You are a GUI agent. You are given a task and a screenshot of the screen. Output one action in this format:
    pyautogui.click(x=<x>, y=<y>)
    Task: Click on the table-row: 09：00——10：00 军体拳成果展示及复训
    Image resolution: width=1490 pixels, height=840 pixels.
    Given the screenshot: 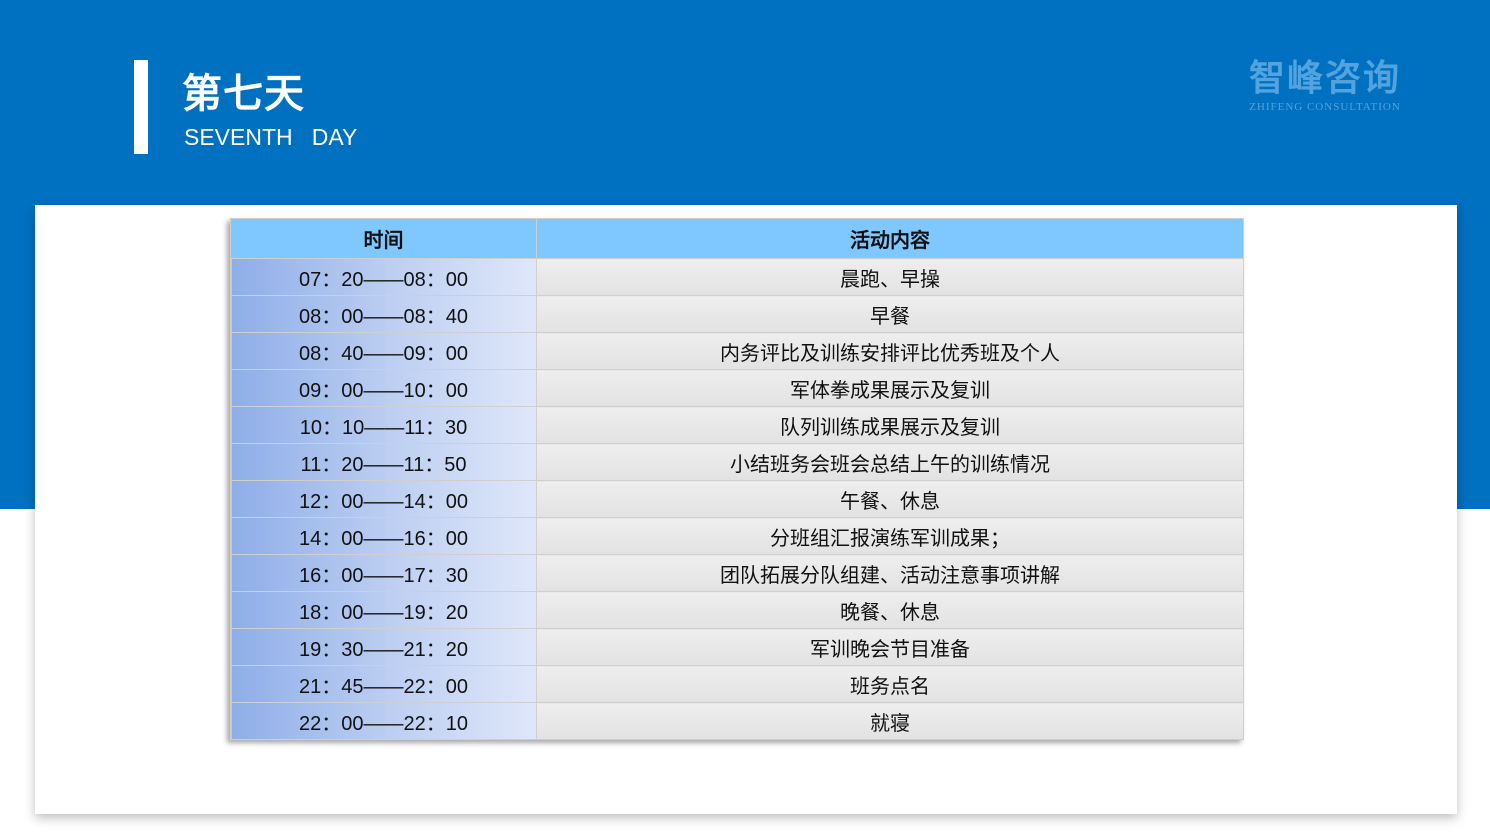 What is the action you would take?
    pyautogui.click(x=737, y=388)
    